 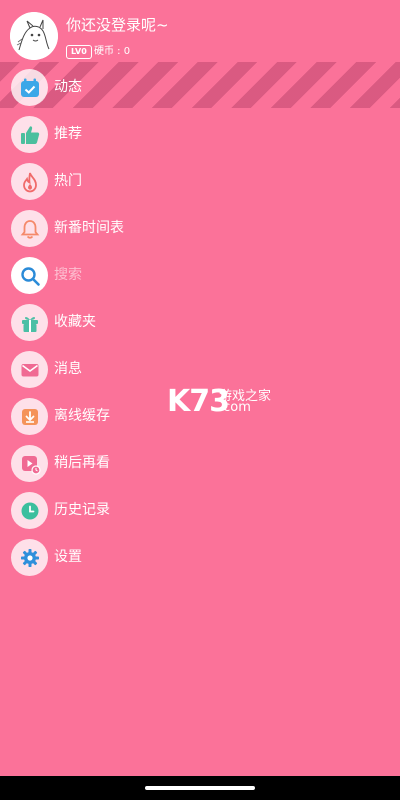 What do you see at coordinates (68, 369) in the screenshot?
I see `menu-item-label: 消息` at bounding box center [68, 369].